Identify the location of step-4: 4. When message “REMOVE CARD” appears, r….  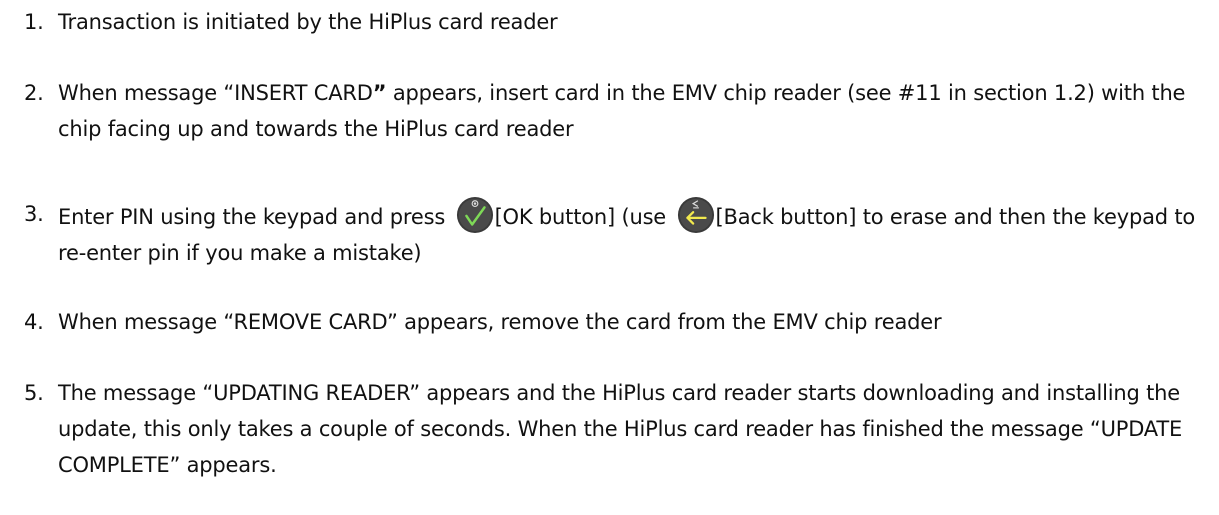
(616, 322).